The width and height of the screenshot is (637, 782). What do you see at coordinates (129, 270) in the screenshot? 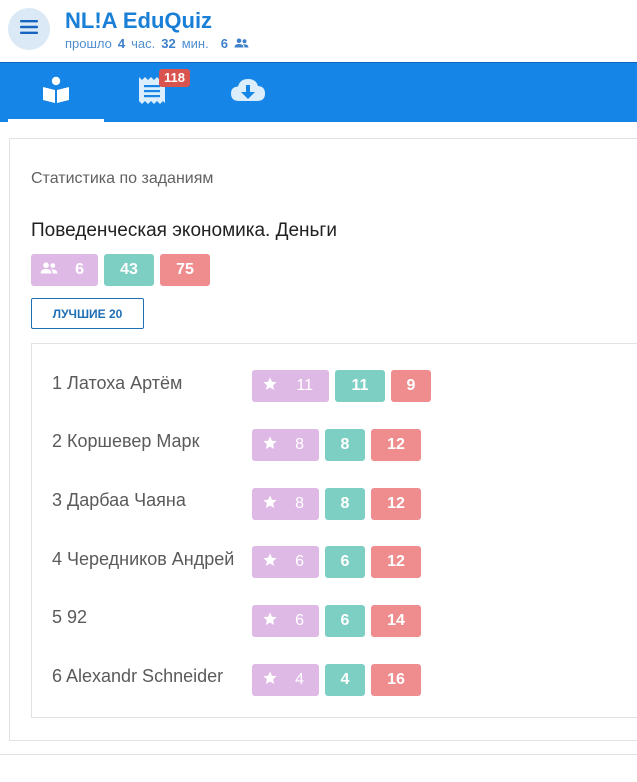
I see `correct-pill: 43` at bounding box center [129, 270].